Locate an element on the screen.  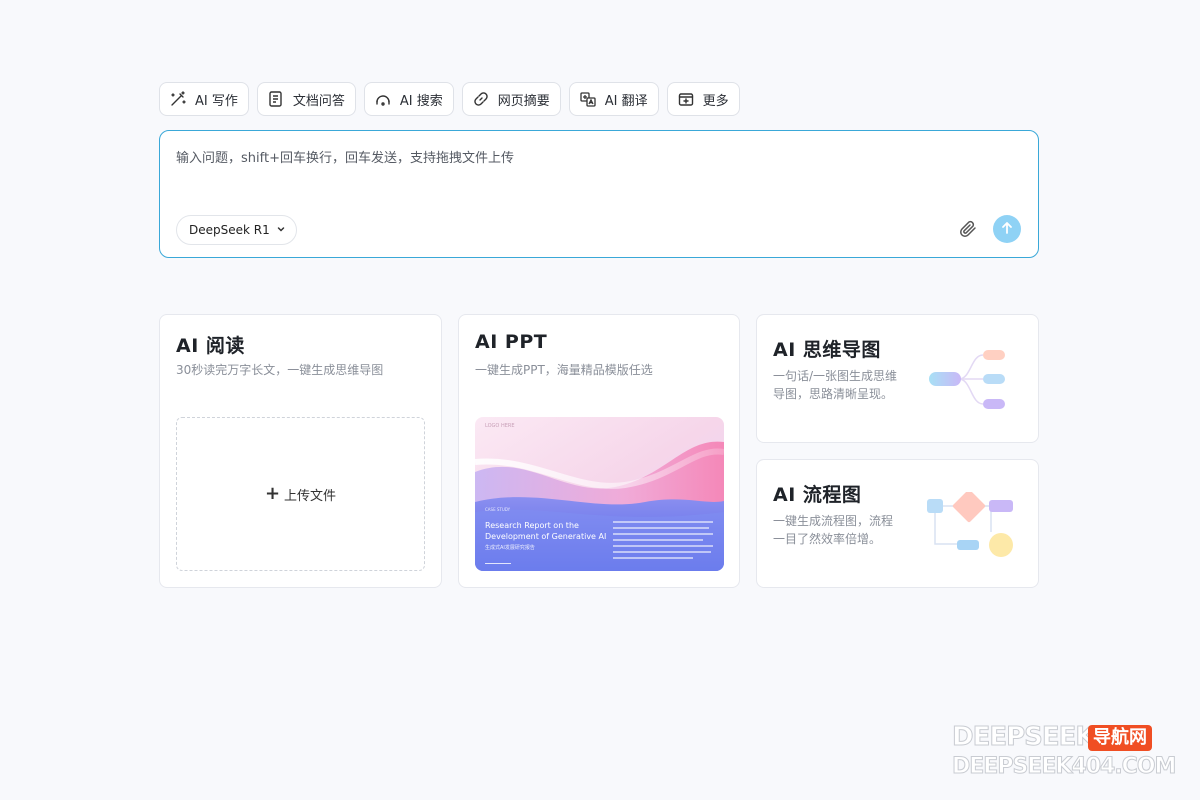
ai-reading-title: AI 阅读 is located at coordinates (210, 346).